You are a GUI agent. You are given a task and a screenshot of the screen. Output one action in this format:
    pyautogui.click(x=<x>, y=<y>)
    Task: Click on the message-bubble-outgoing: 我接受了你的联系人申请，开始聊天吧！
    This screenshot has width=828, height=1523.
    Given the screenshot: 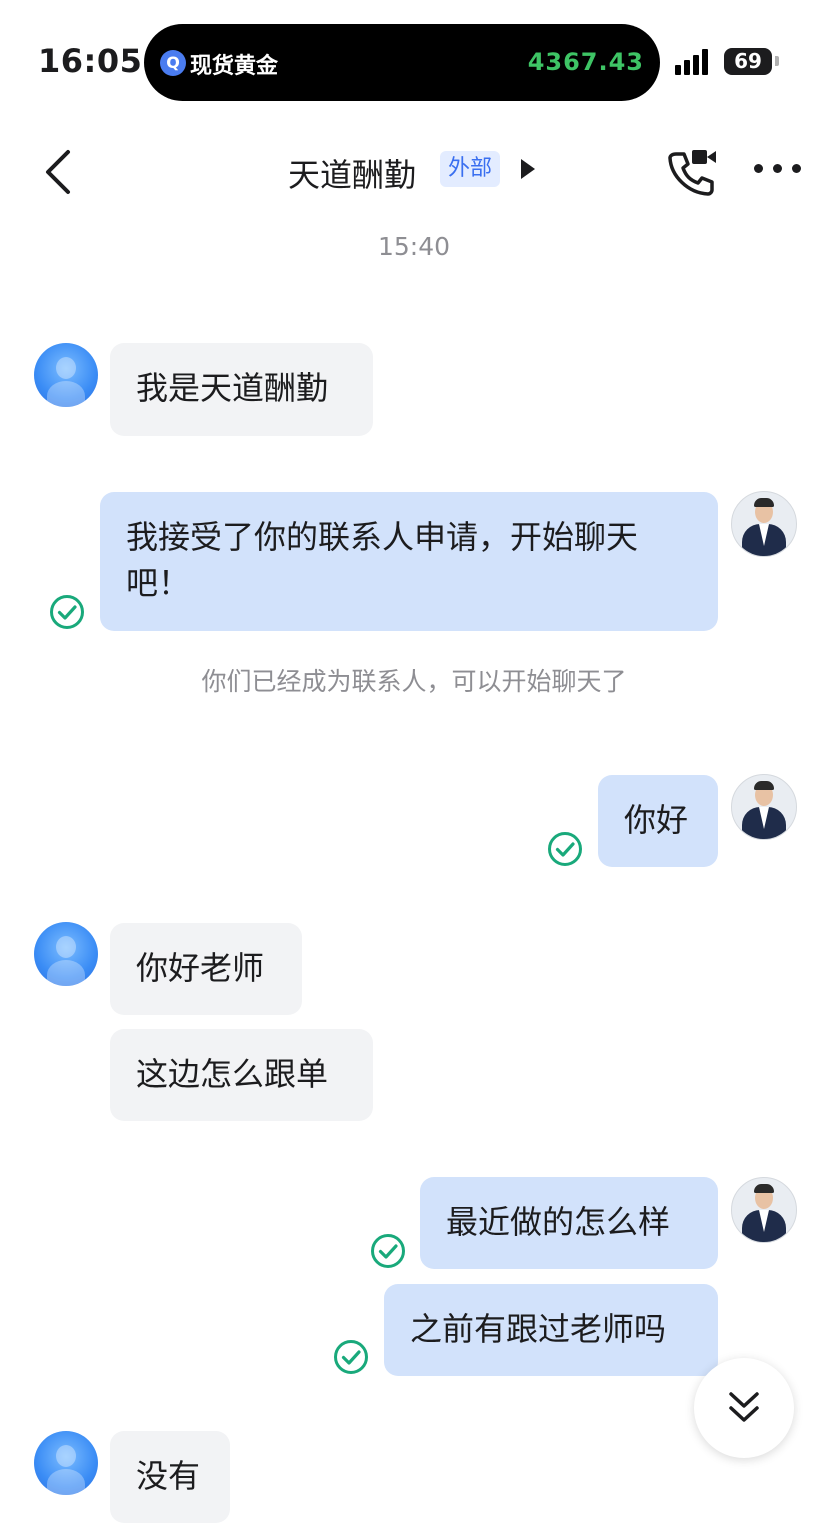 What is the action you would take?
    pyautogui.click(x=409, y=561)
    